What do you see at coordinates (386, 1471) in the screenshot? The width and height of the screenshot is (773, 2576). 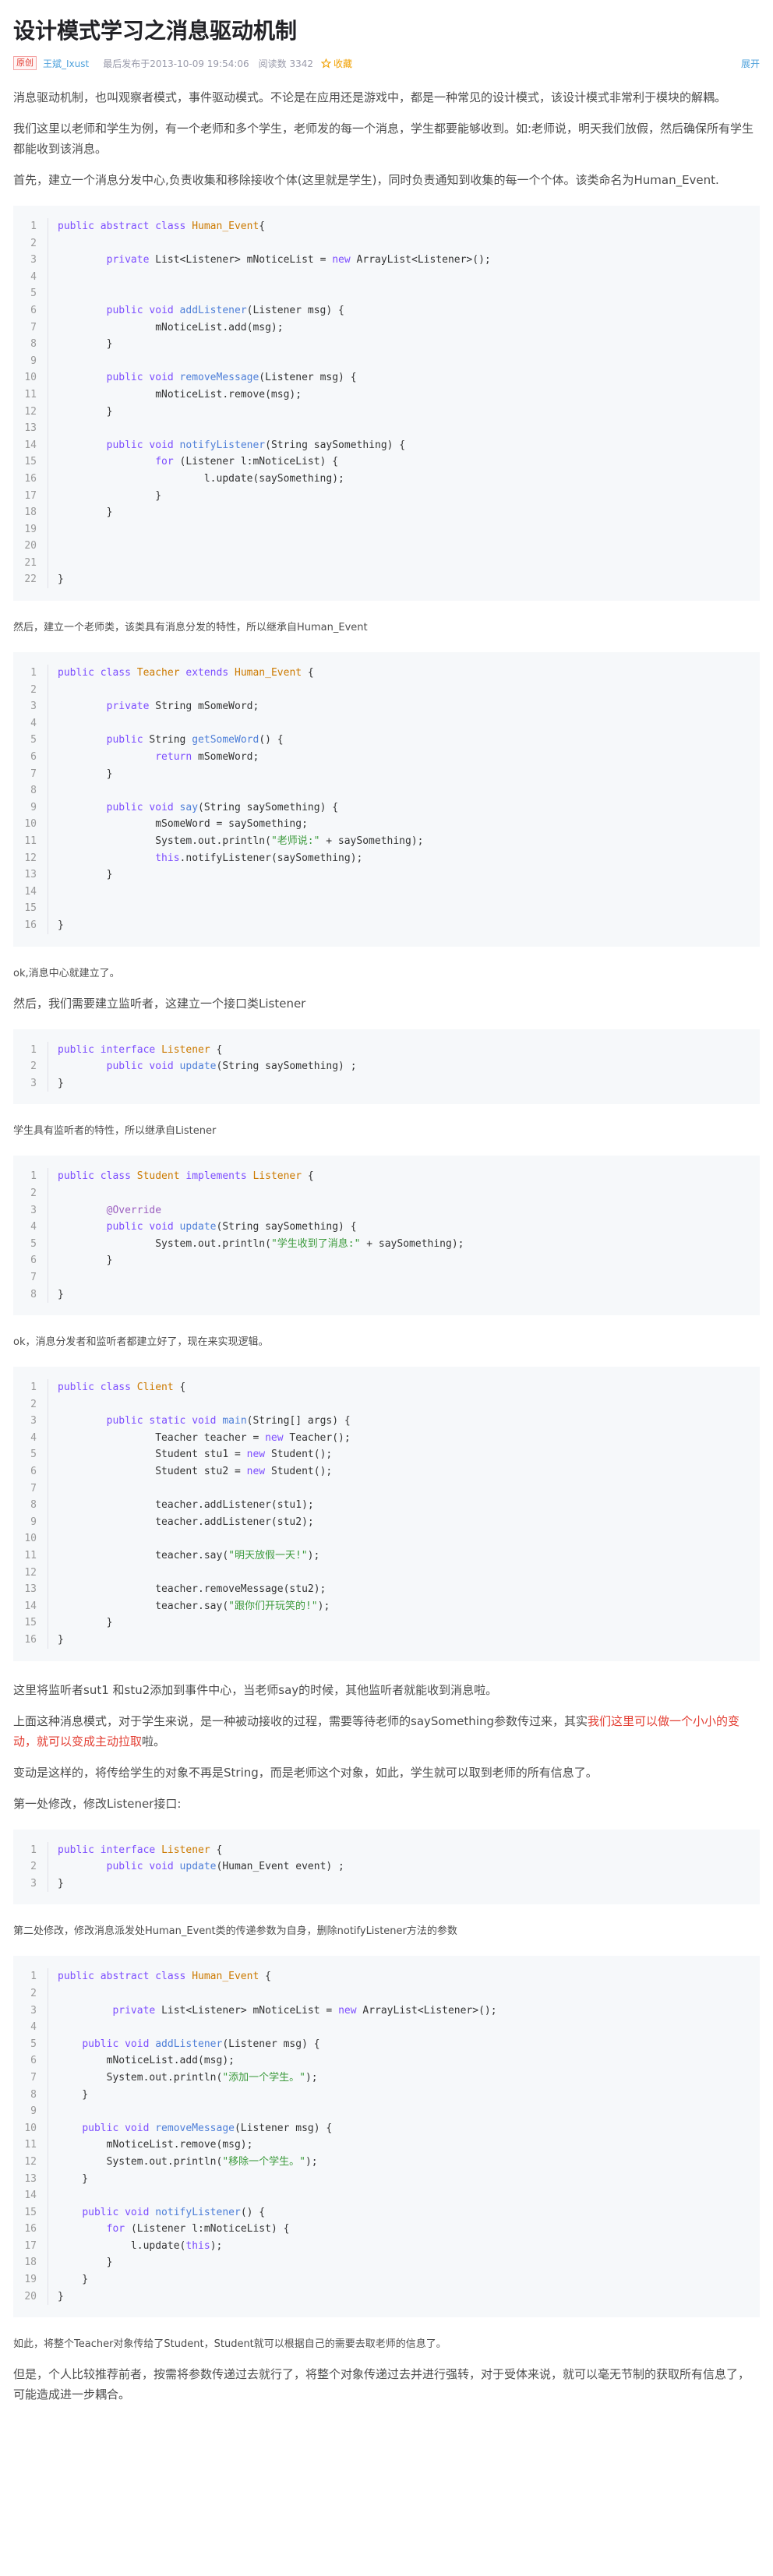 I see `code-line: 6 Student stu2 = new Student();` at bounding box center [386, 1471].